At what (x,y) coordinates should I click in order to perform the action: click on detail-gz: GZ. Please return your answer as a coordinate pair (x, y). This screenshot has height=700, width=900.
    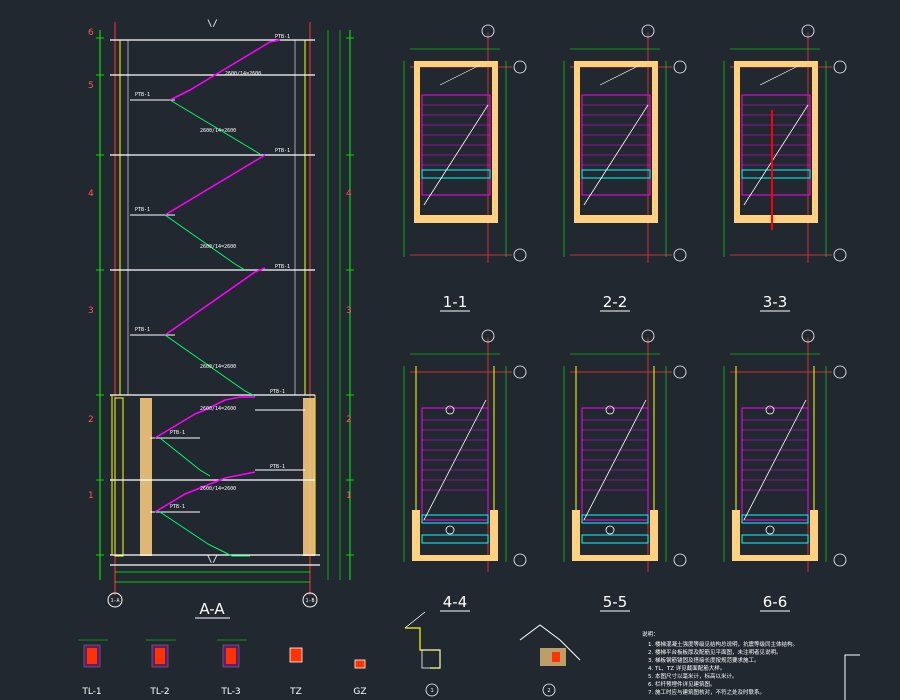
    Looking at the image, I should click on (360, 678).